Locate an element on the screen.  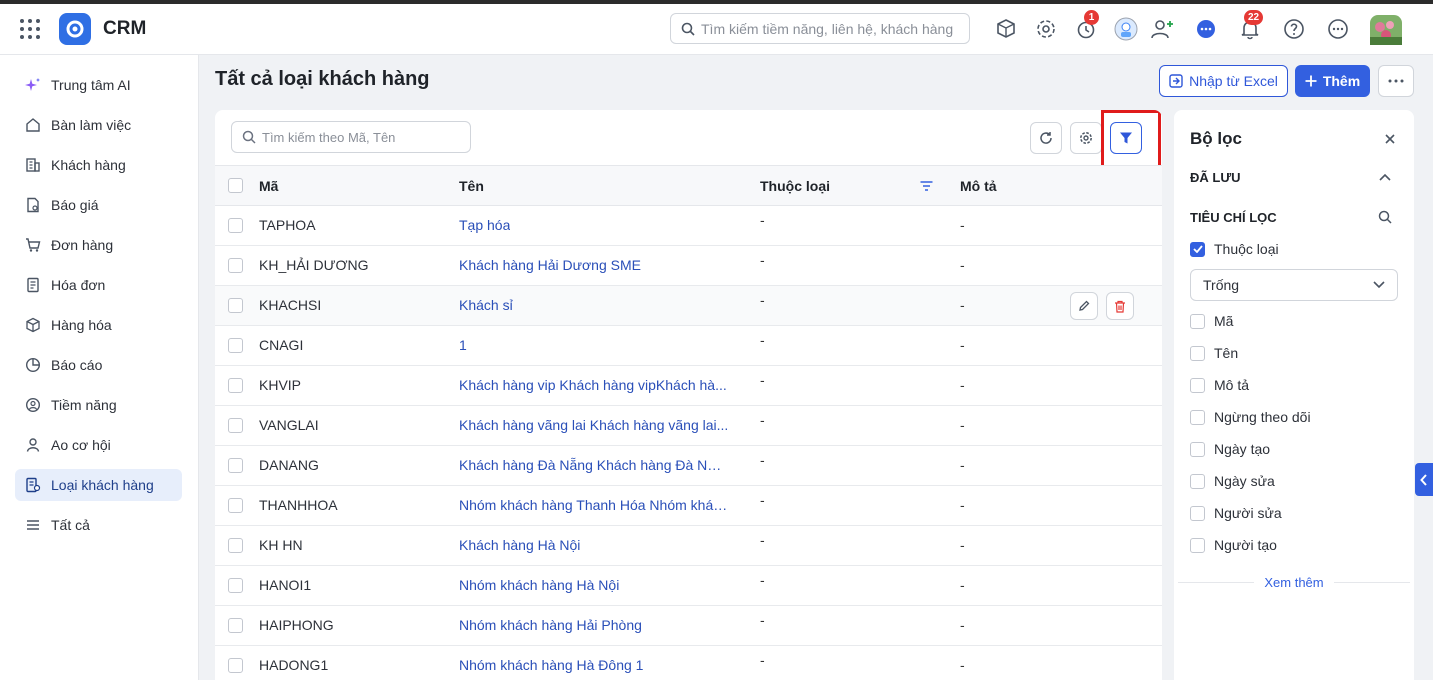
import-excel-button: Nhập từ Excel is located at coordinates (1223, 81).